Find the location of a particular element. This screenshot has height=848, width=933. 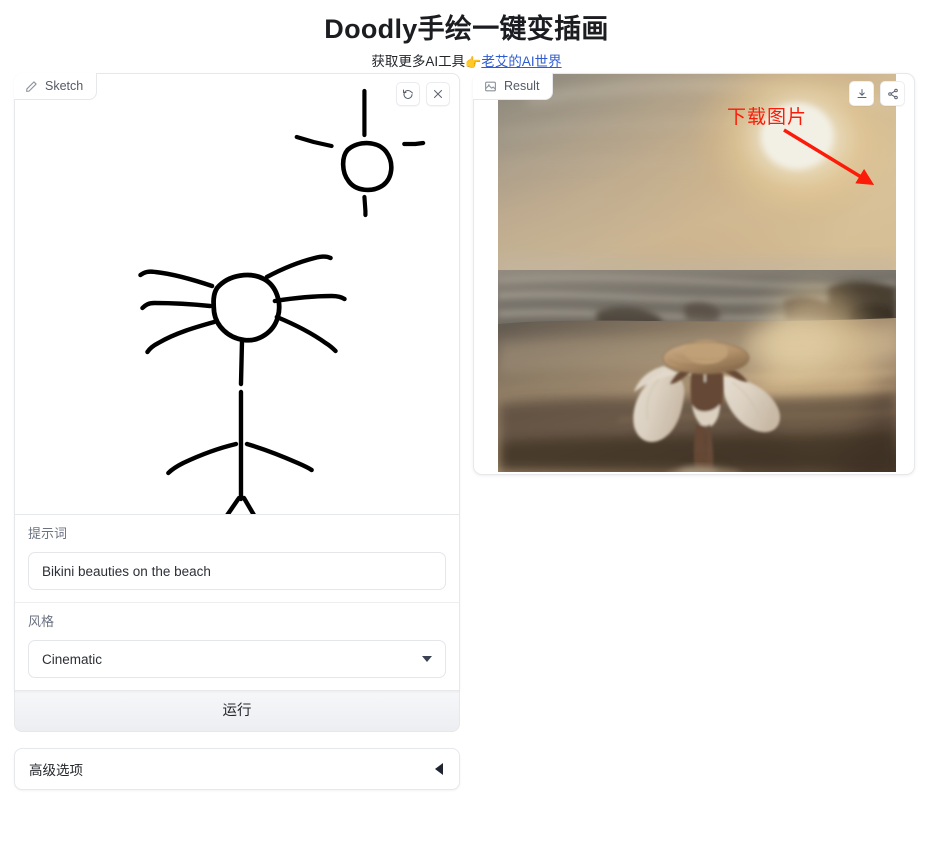

undo-button is located at coordinates (408, 94).